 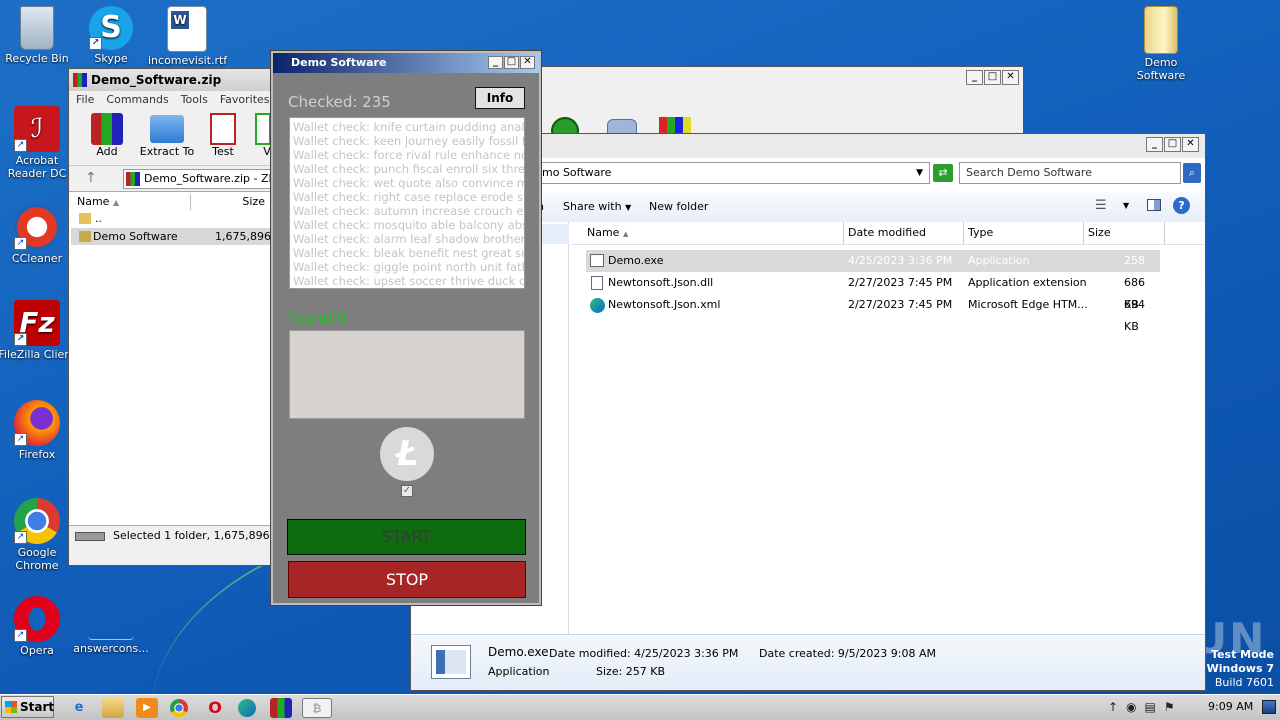 I want to click on extract-to-button: Extract To, so click(x=167, y=135).